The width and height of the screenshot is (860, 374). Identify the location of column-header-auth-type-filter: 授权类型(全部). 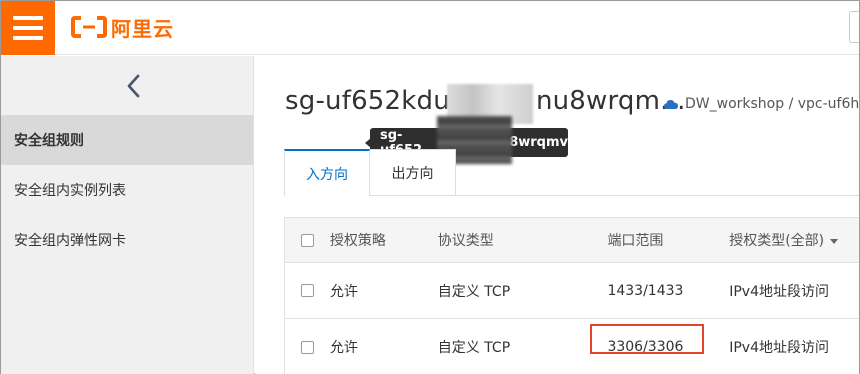
(794, 240).